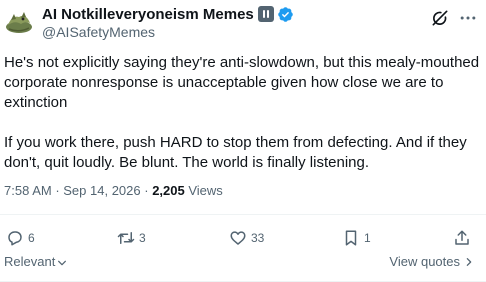 The width and height of the screenshot is (486, 282). Describe the element at coordinates (238, 238) in the screenshot. I see `heart-icon` at that location.